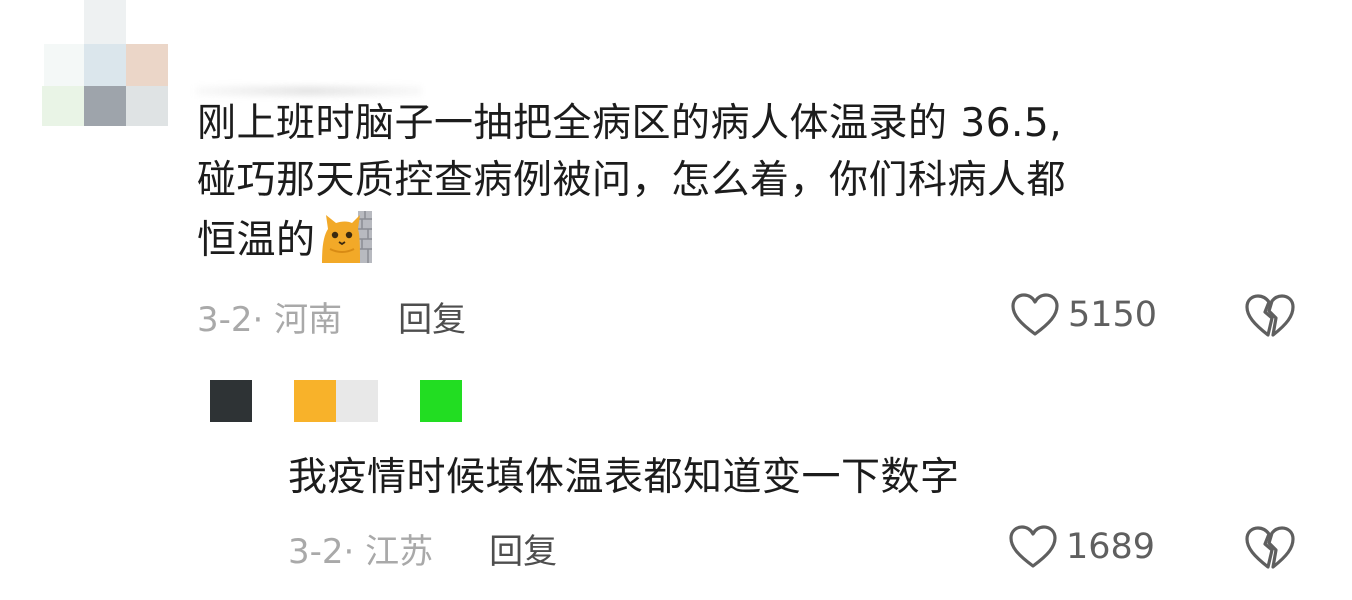  Describe the element at coordinates (632, 180) in the screenshot. I see `comment-line-2: 碰巧那天质控查病例被问，怎么着，你们科病人都` at that location.